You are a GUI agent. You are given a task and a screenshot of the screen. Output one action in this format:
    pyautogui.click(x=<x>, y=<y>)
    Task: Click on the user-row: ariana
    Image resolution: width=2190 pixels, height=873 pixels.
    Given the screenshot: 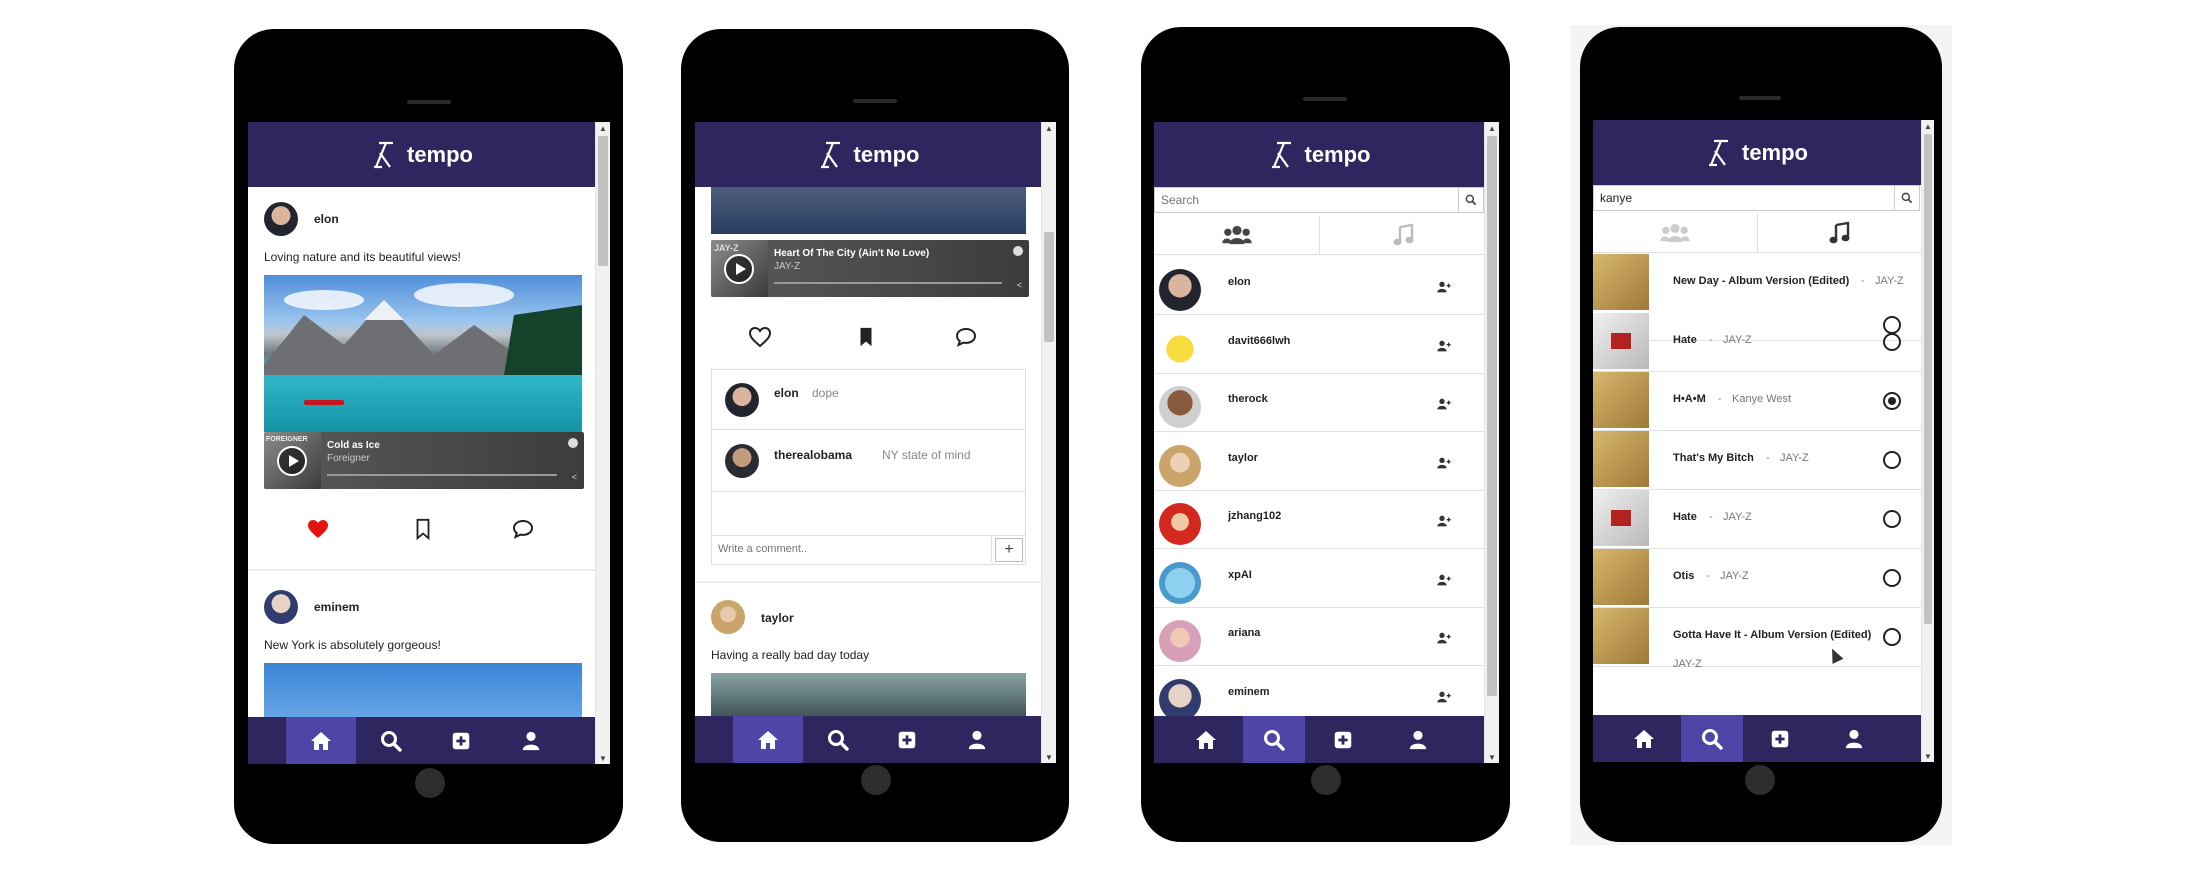 What is the action you would take?
    pyautogui.click(x=1319, y=636)
    